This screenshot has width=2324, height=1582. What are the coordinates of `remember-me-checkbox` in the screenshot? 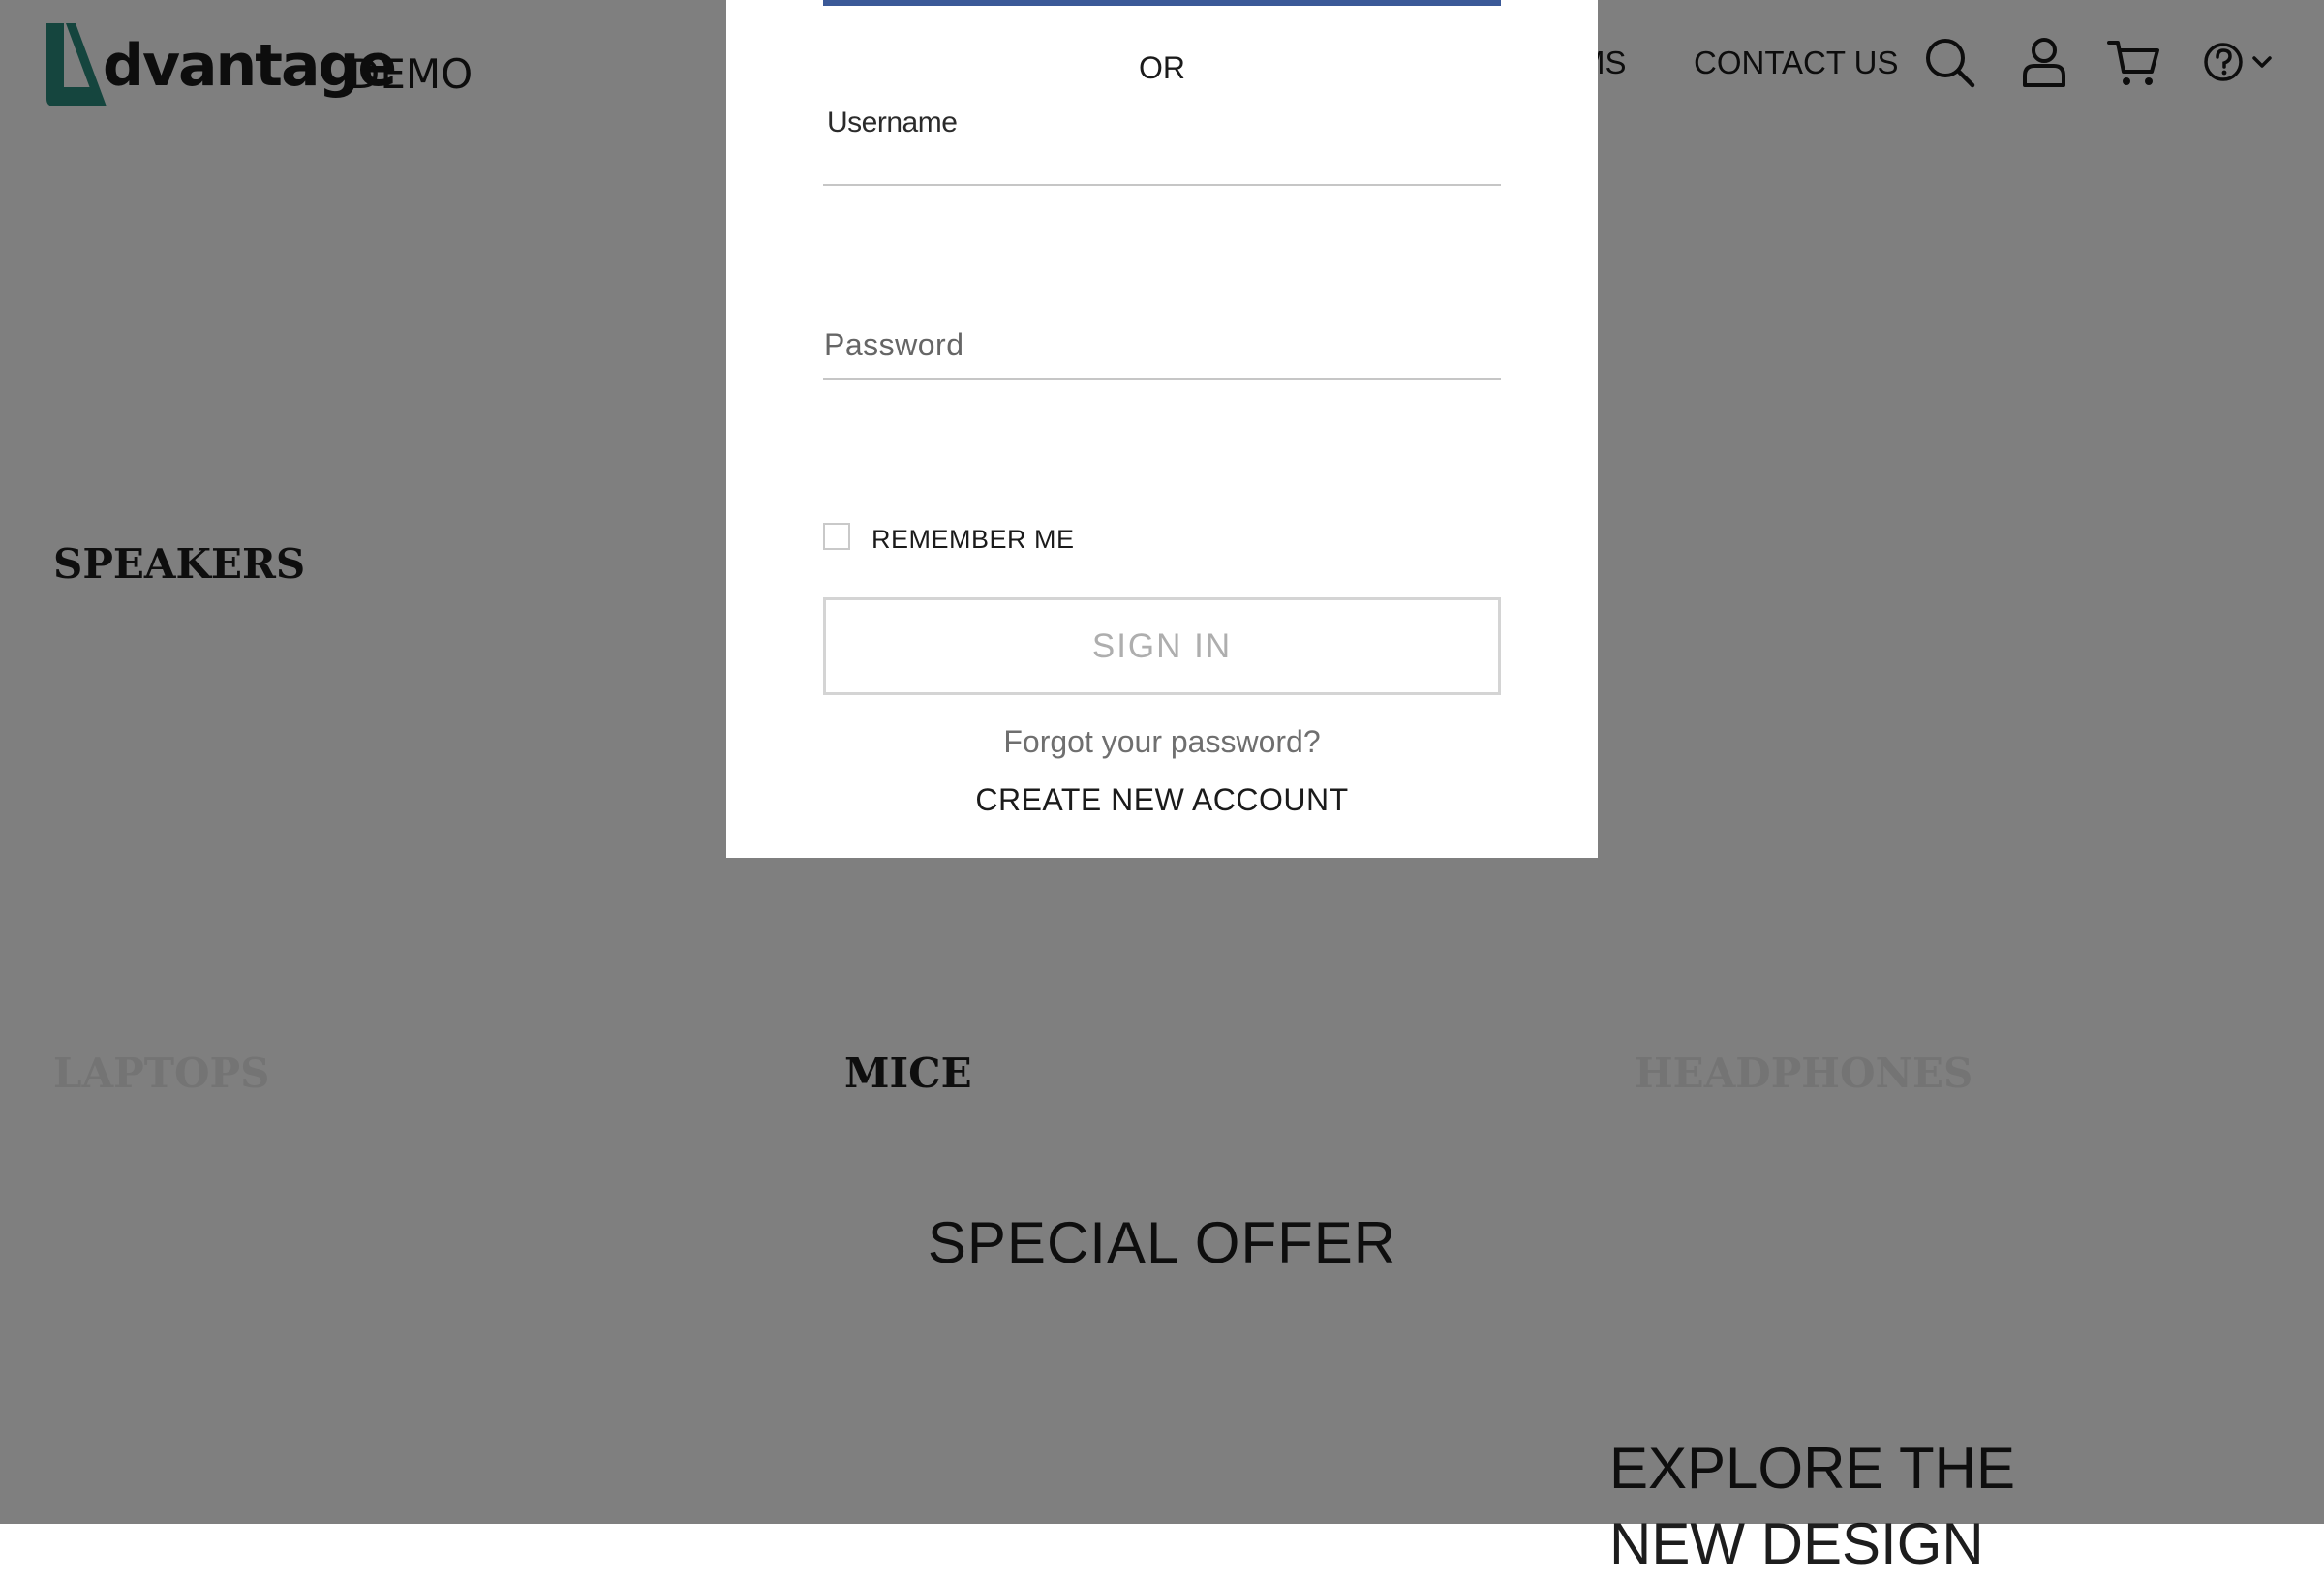 It's located at (837, 536).